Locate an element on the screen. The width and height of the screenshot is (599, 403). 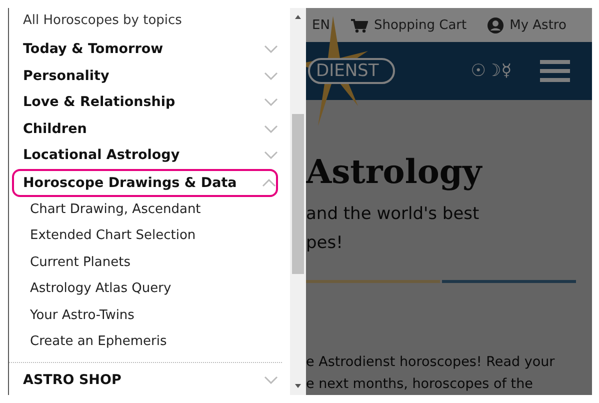
topic-item: Locational Astrology is located at coordinates (101, 155).